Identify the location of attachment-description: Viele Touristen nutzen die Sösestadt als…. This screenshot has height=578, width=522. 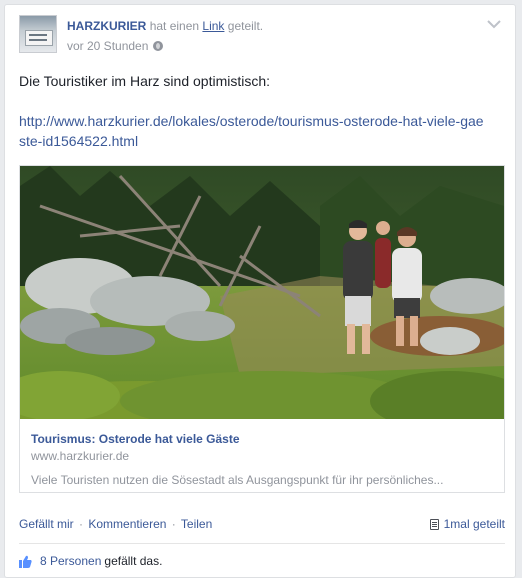
(237, 480).